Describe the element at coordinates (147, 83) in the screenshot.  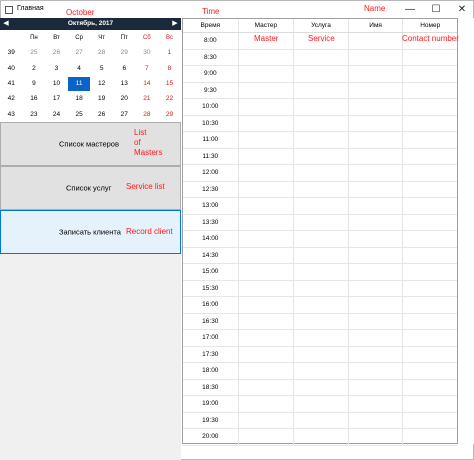
I see `calendar-day: 14` at that location.